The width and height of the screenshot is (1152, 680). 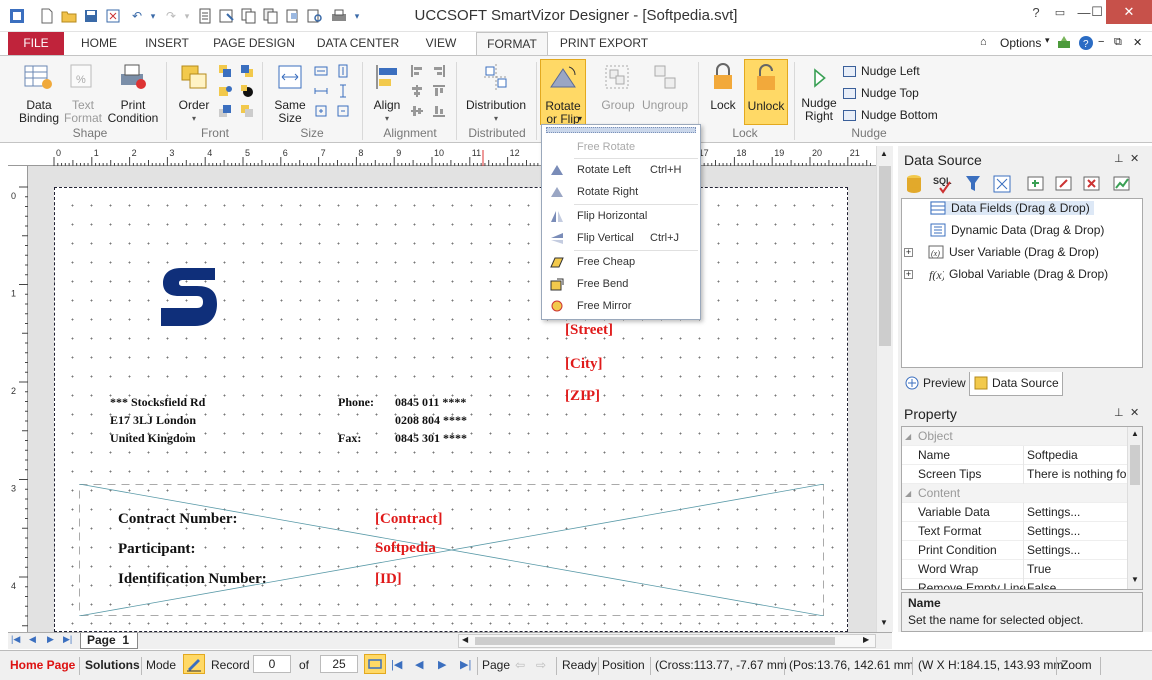 What do you see at coordinates (42, 665) in the screenshot?
I see `home-page-link: Home Page` at bounding box center [42, 665].